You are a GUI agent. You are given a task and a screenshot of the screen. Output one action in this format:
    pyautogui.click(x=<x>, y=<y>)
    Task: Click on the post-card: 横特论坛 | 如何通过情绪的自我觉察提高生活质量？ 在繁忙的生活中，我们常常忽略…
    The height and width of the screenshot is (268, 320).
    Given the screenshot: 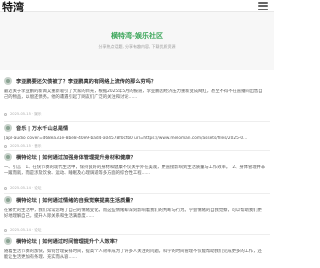 What is the action you would take?
    pyautogui.click(x=136, y=214)
    